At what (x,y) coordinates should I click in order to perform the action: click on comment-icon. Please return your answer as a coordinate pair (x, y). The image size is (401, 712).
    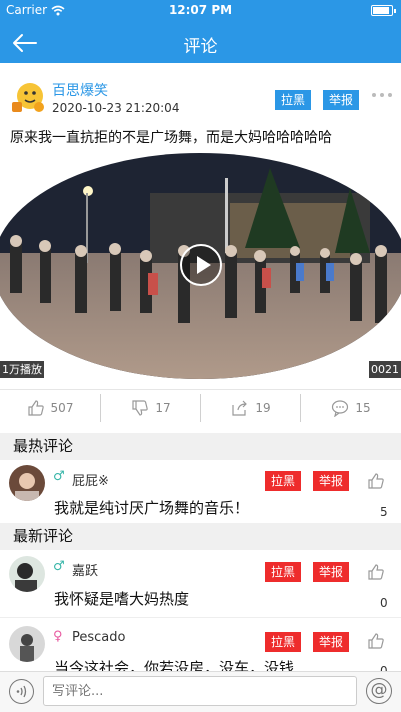
    Looking at the image, I should click on (340, 408).